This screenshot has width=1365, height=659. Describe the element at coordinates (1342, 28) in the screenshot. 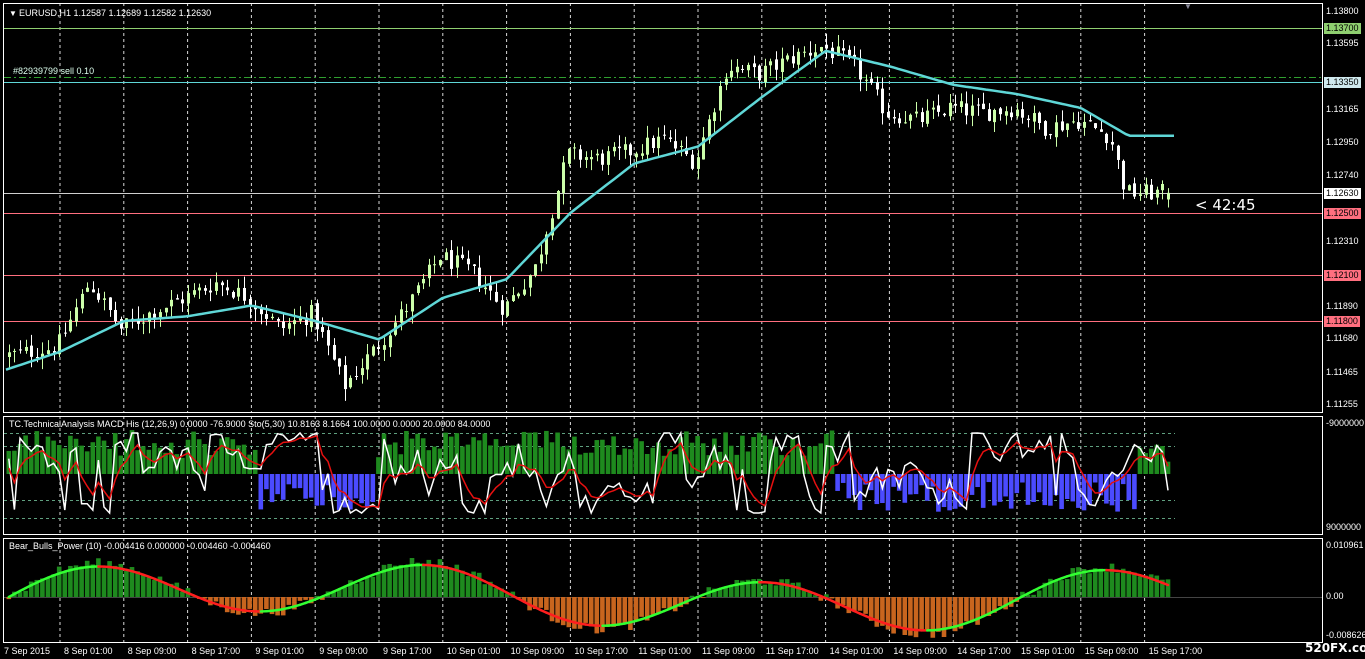

I see `price-tag: 1.13700` at that location.